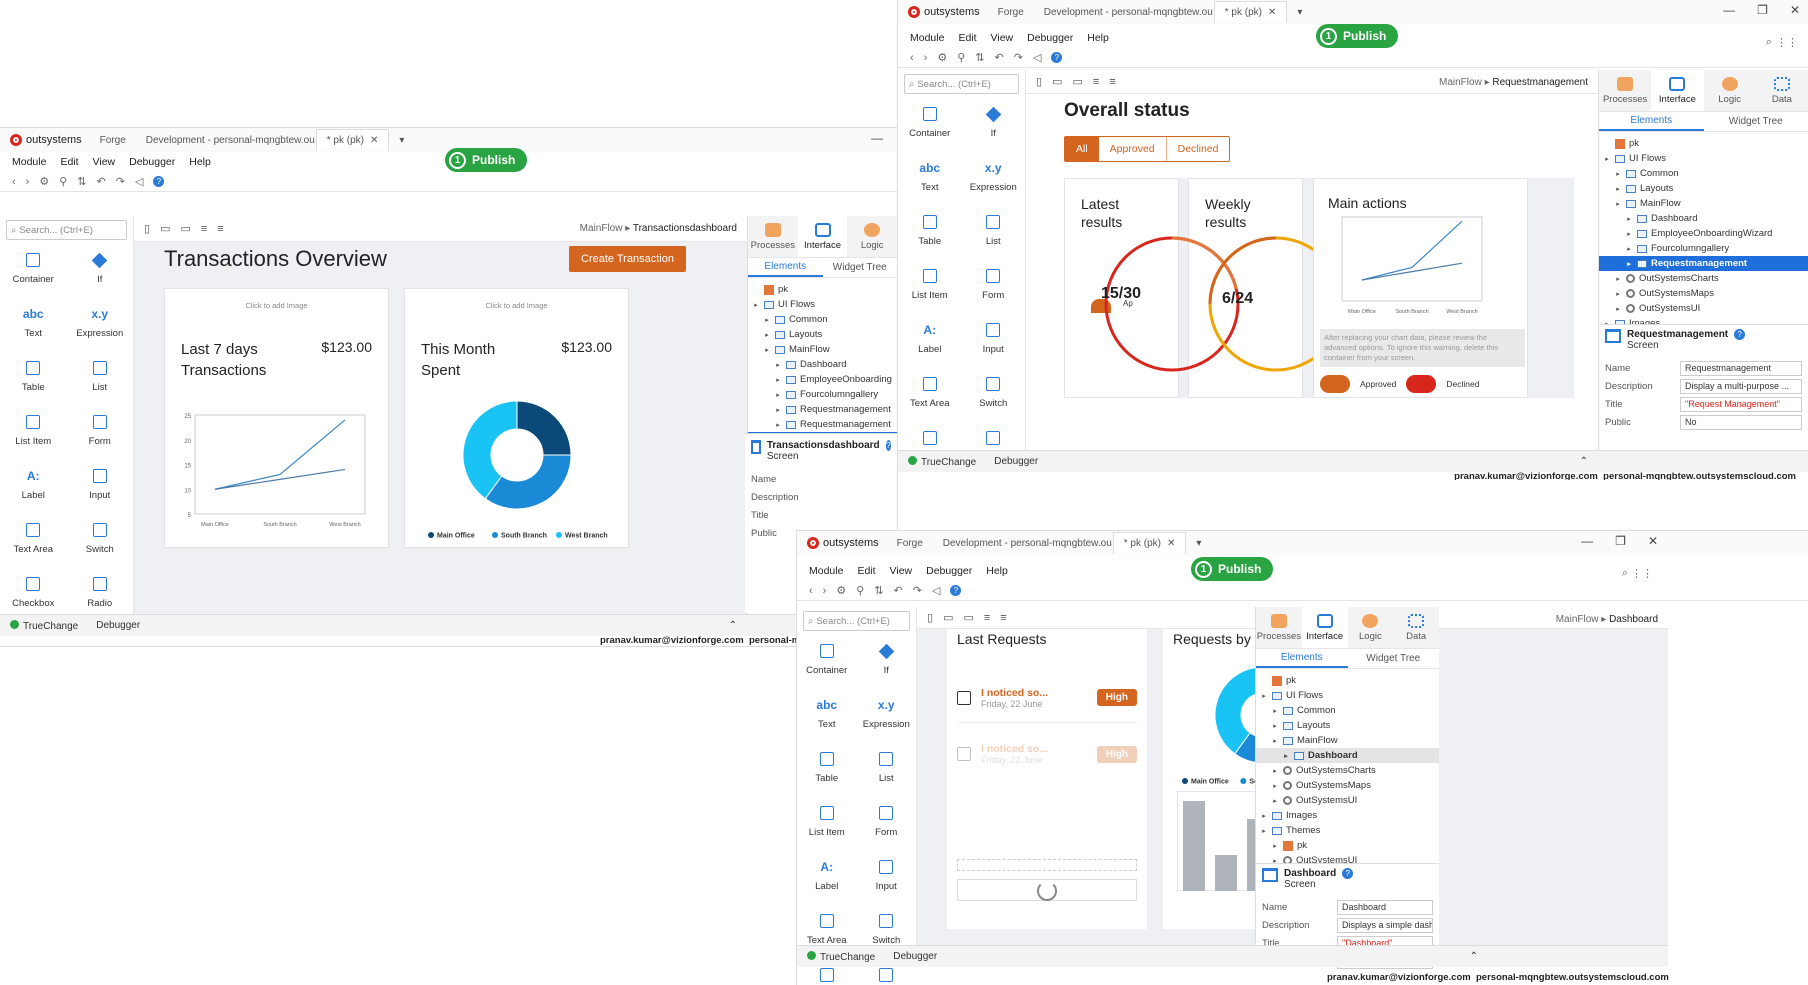 This screenshot has width=1808, height=985. I want to click on tree-node: ▸ UI Flows, so click(822, 304).